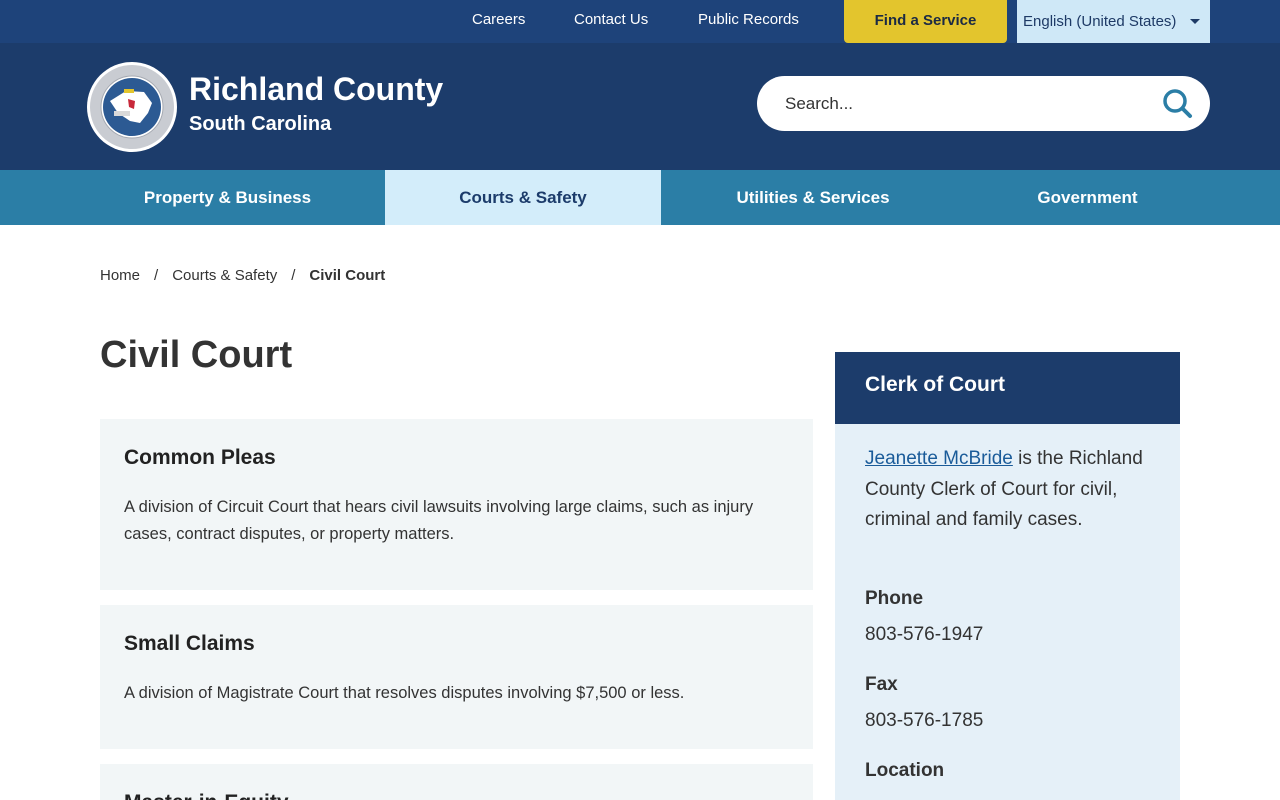 Image resolution: width=1280 pixels, height=800 pixels. Describe the element at coordinates (925, 21) in the screenshot. I see `find-a-service-button: Find a Service` at that location.